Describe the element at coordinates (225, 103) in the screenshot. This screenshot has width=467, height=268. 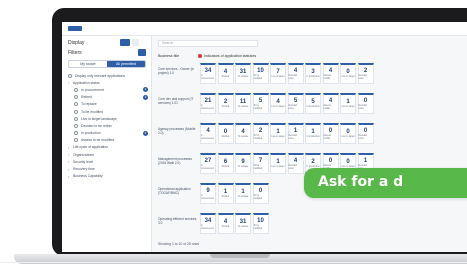
I see `indicator-cell: 2 Retired` at that location.